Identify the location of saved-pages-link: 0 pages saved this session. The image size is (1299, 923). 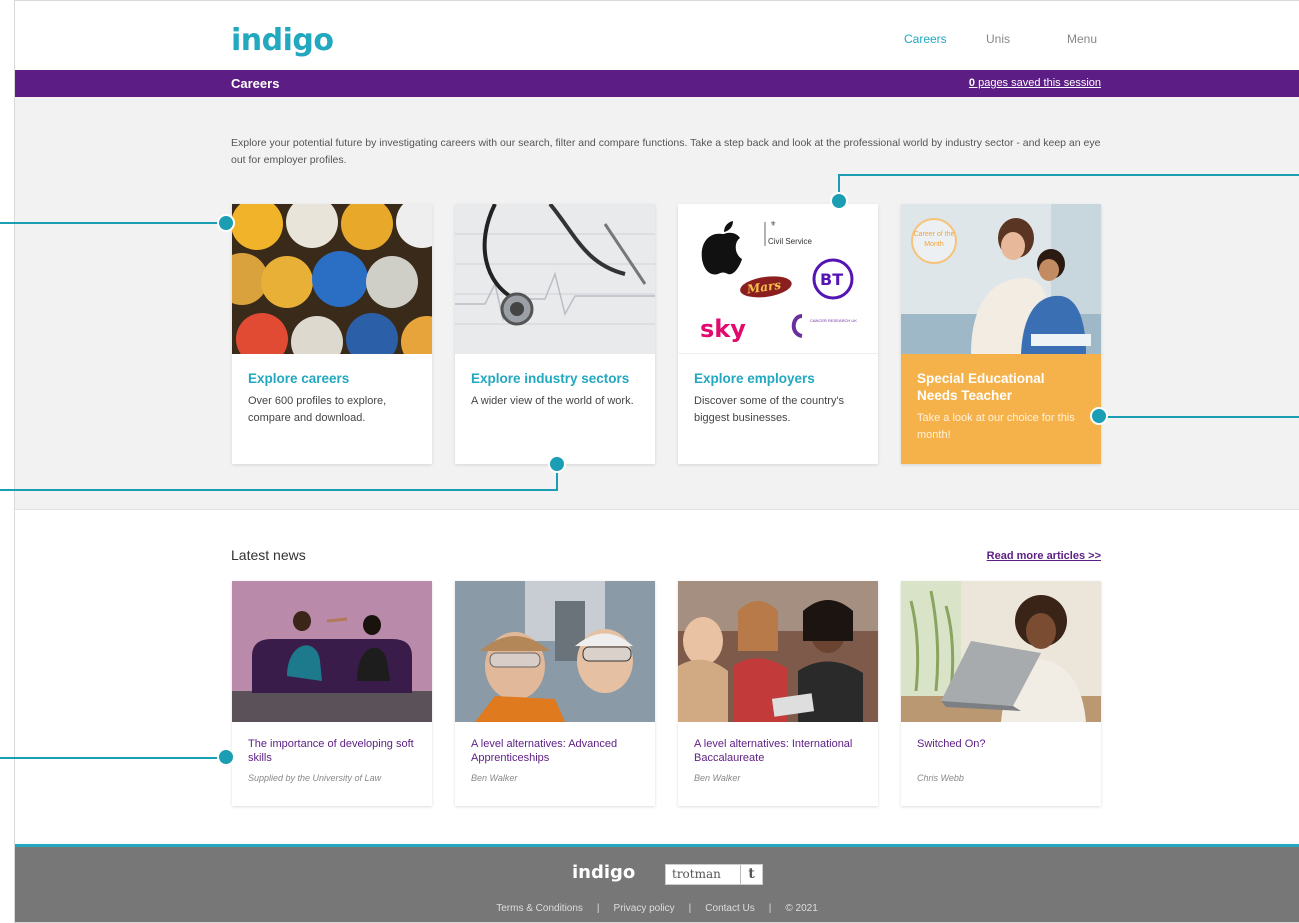
(1035, 83).